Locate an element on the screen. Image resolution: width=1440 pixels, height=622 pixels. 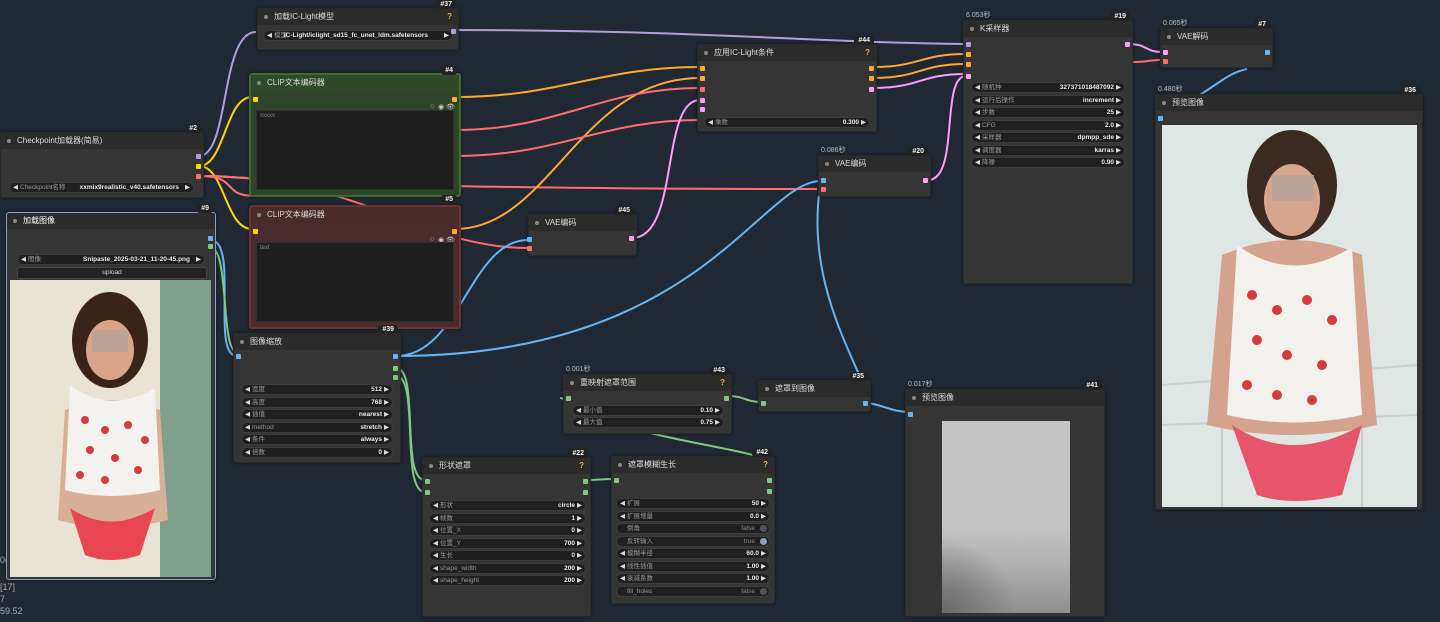
prompt-textarea: xxxxx is located at coordinates (355, 150).